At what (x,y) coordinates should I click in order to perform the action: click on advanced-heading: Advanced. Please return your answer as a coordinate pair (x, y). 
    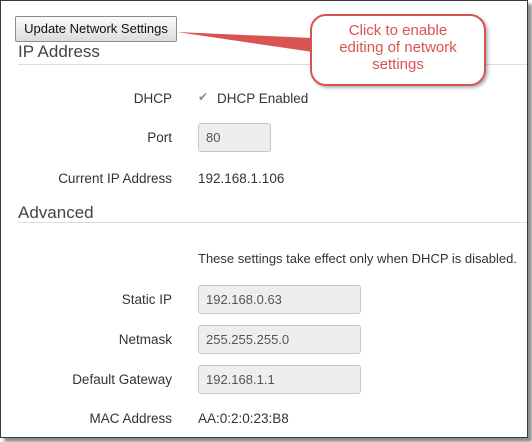
    Looking at the image, I should click on (56, 212).